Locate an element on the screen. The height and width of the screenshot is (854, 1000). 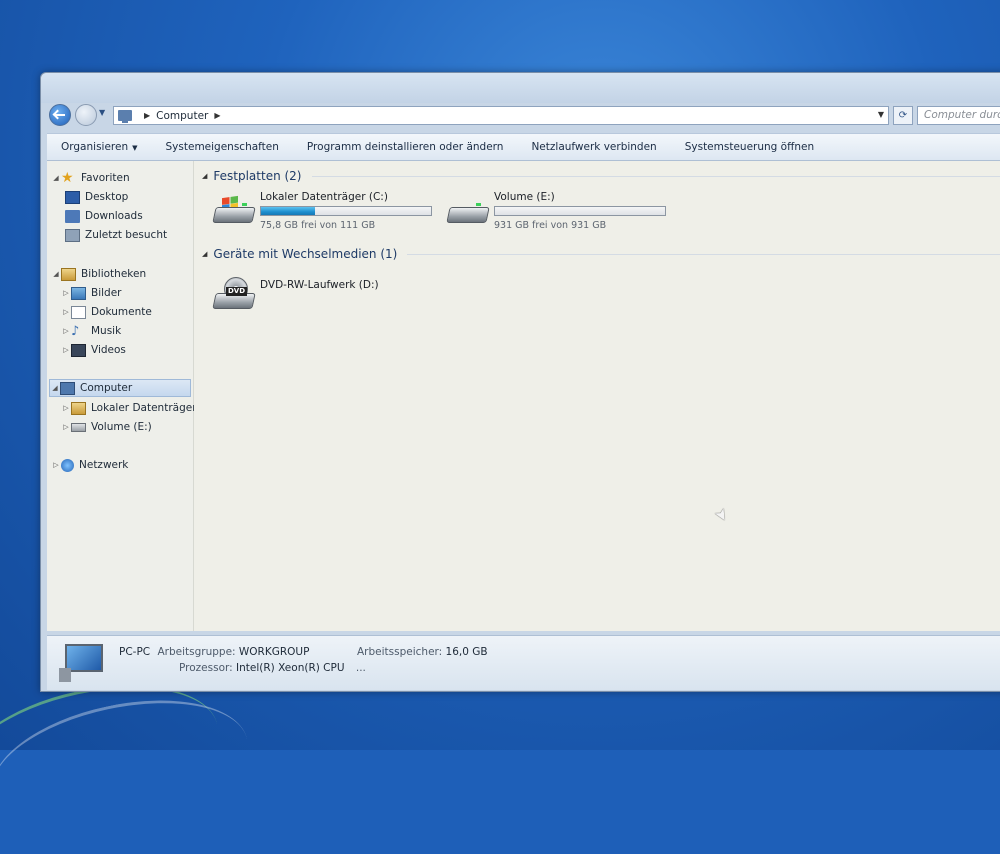
library-icon is located at coordinates (68, 274).